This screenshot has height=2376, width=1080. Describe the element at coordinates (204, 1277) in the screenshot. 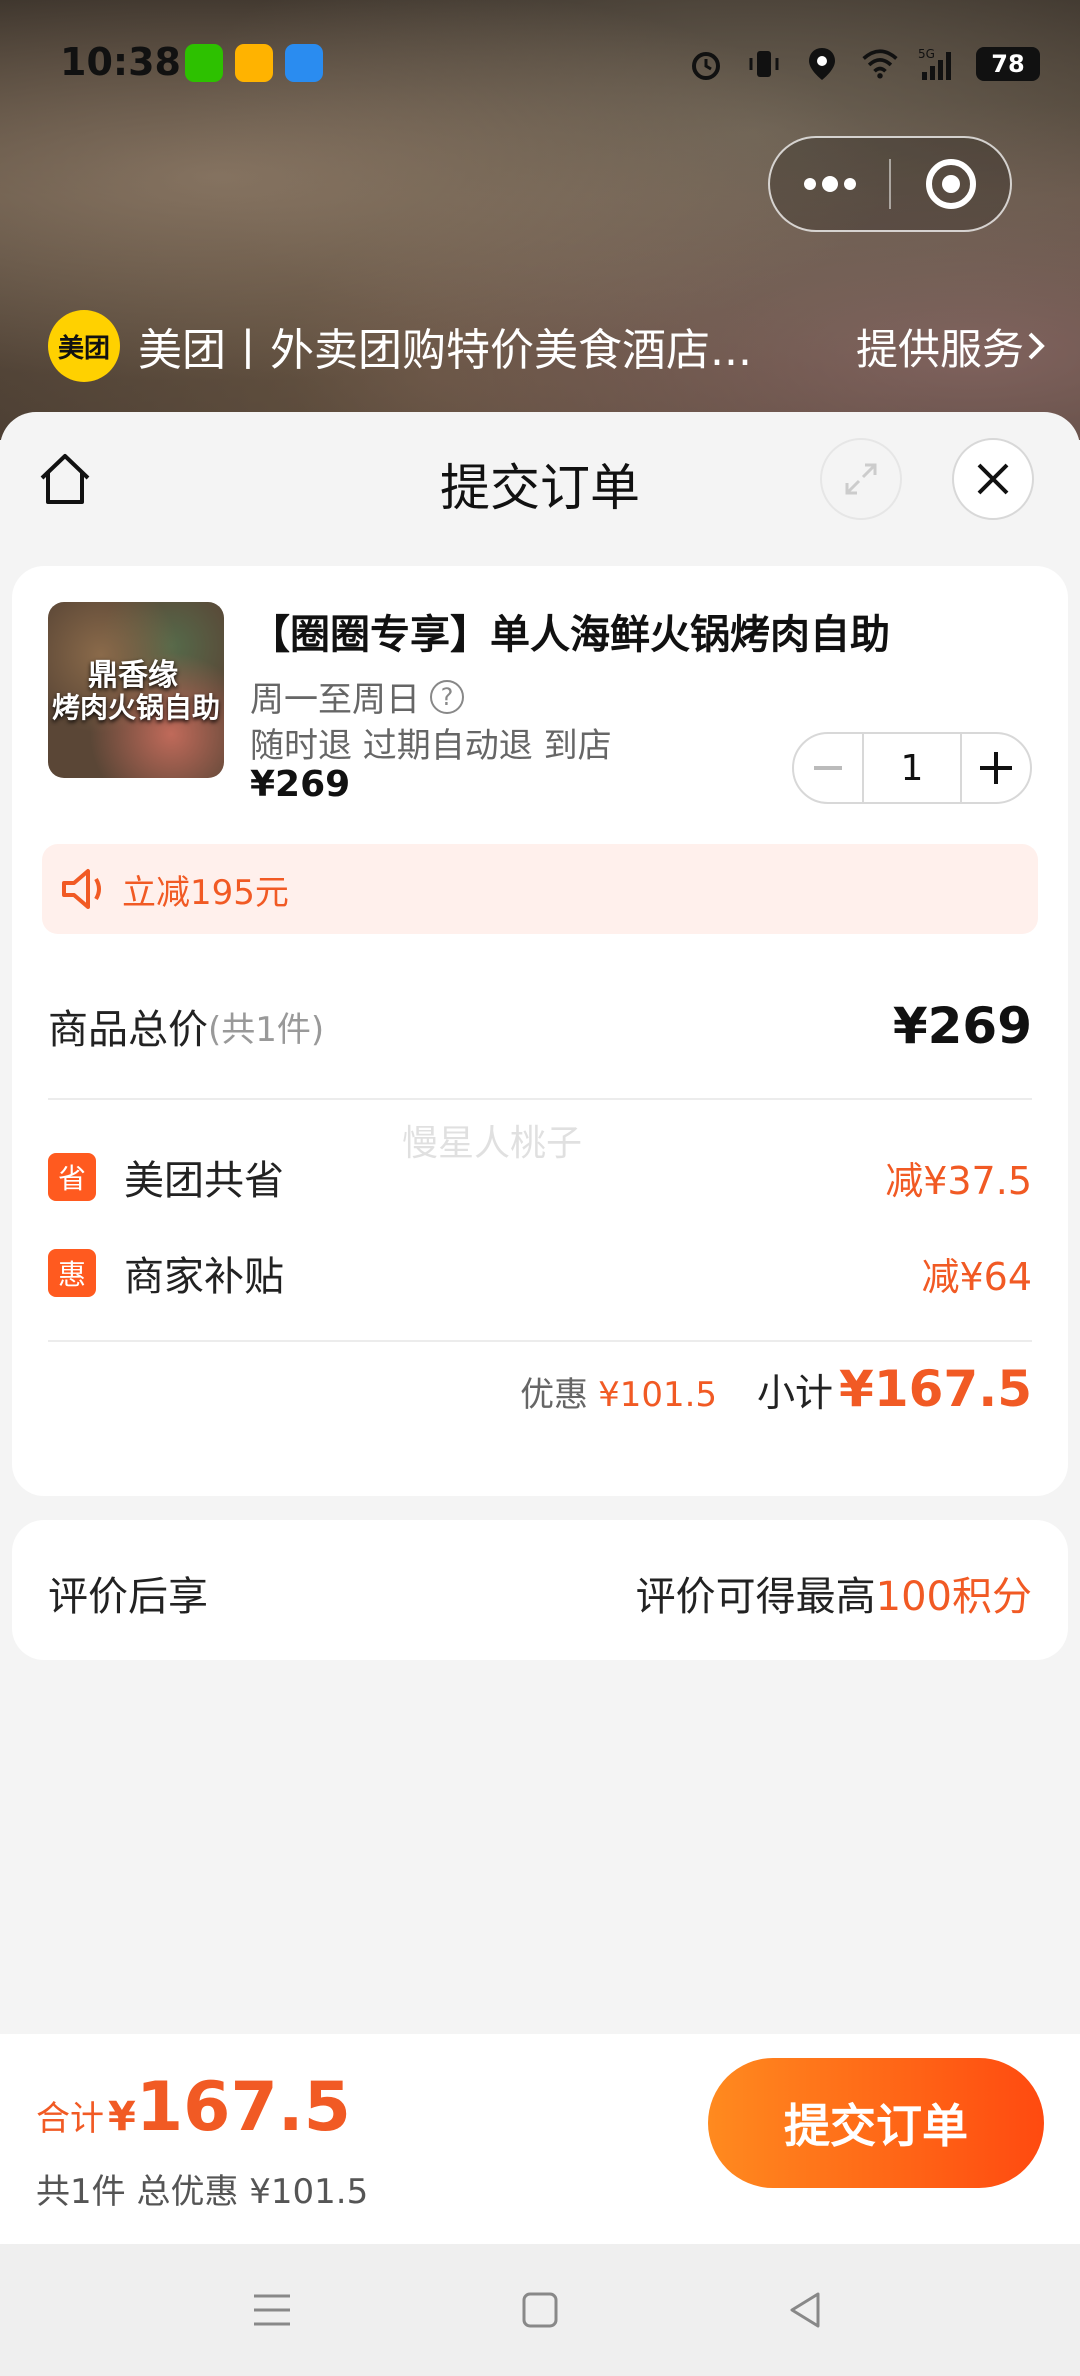

I see `discount-label: 商家补贴` at that location.